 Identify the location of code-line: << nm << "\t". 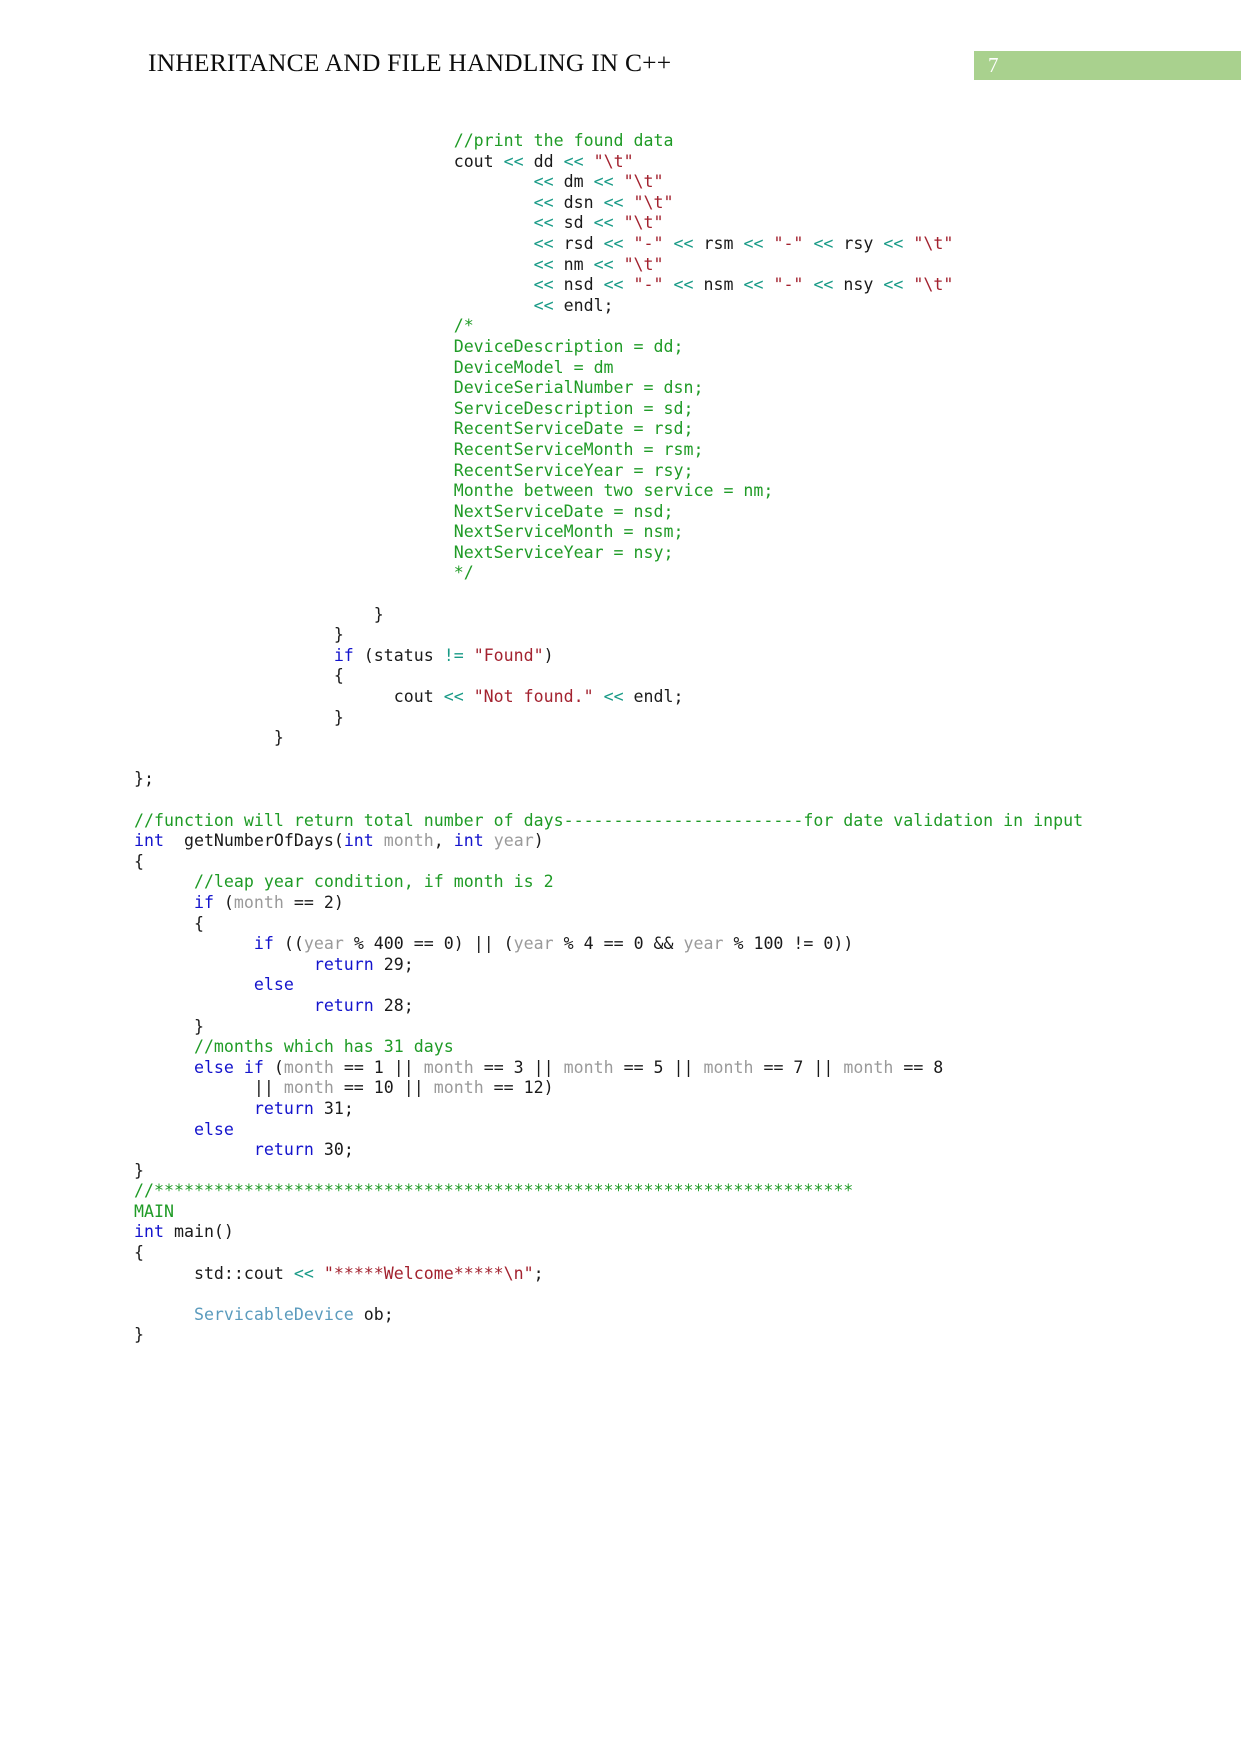
(634, 265).